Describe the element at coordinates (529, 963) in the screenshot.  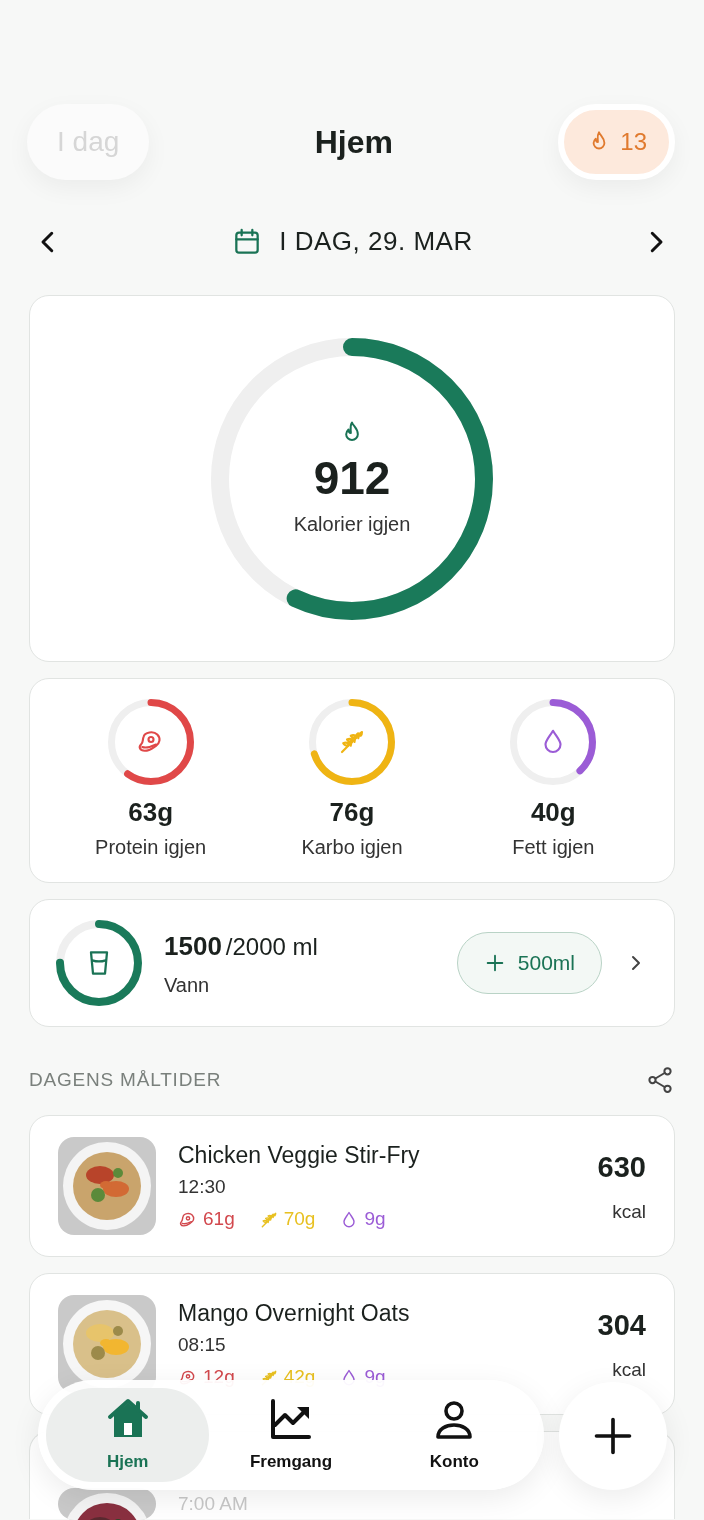
I see `add-water-button: 500ml` at that location.